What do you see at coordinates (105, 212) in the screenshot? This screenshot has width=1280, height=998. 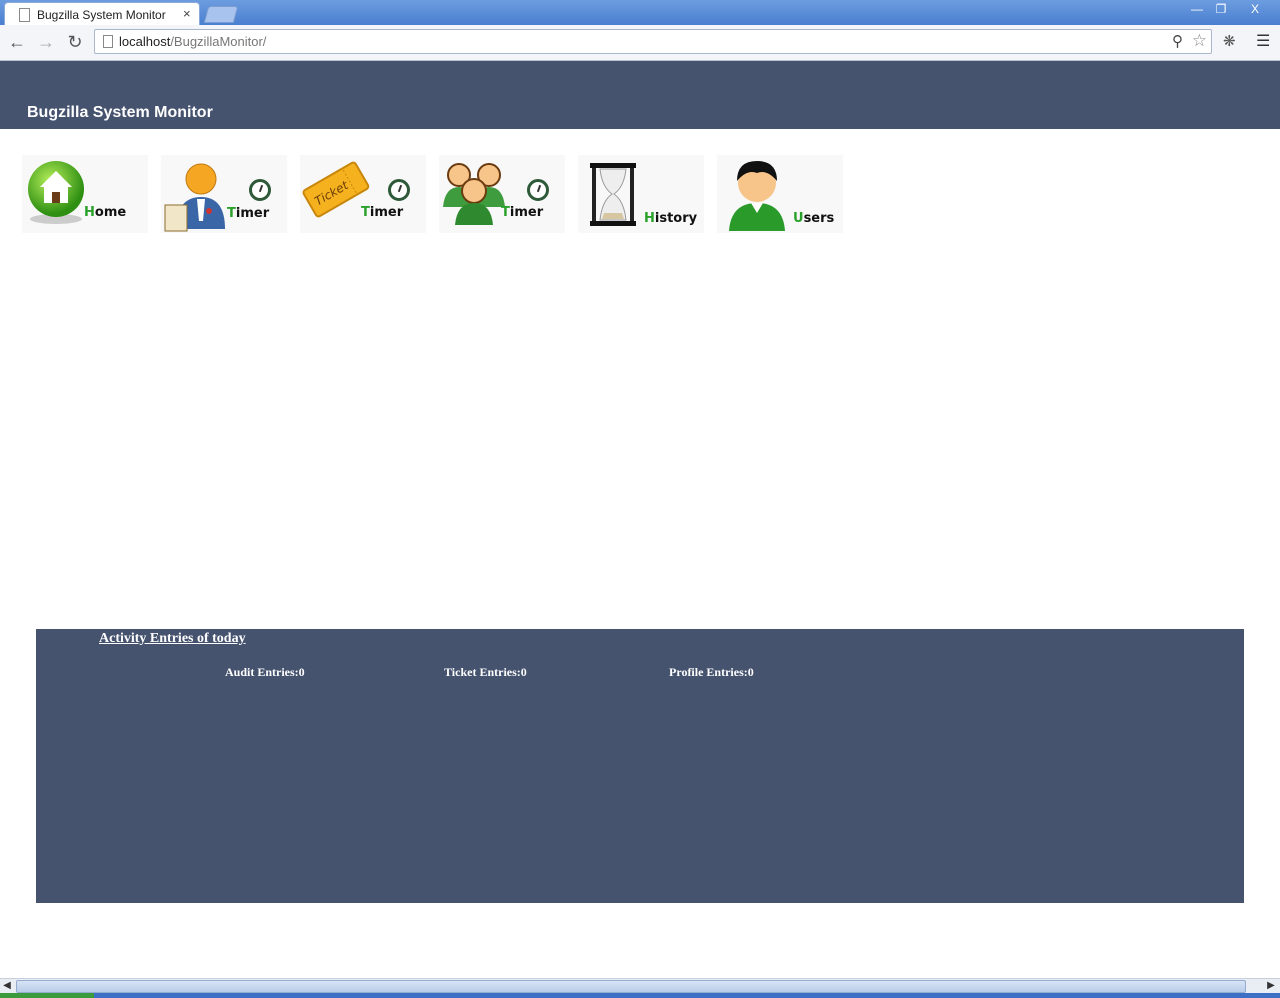 I see `home-label: Home` at bounding box center [105, 212].